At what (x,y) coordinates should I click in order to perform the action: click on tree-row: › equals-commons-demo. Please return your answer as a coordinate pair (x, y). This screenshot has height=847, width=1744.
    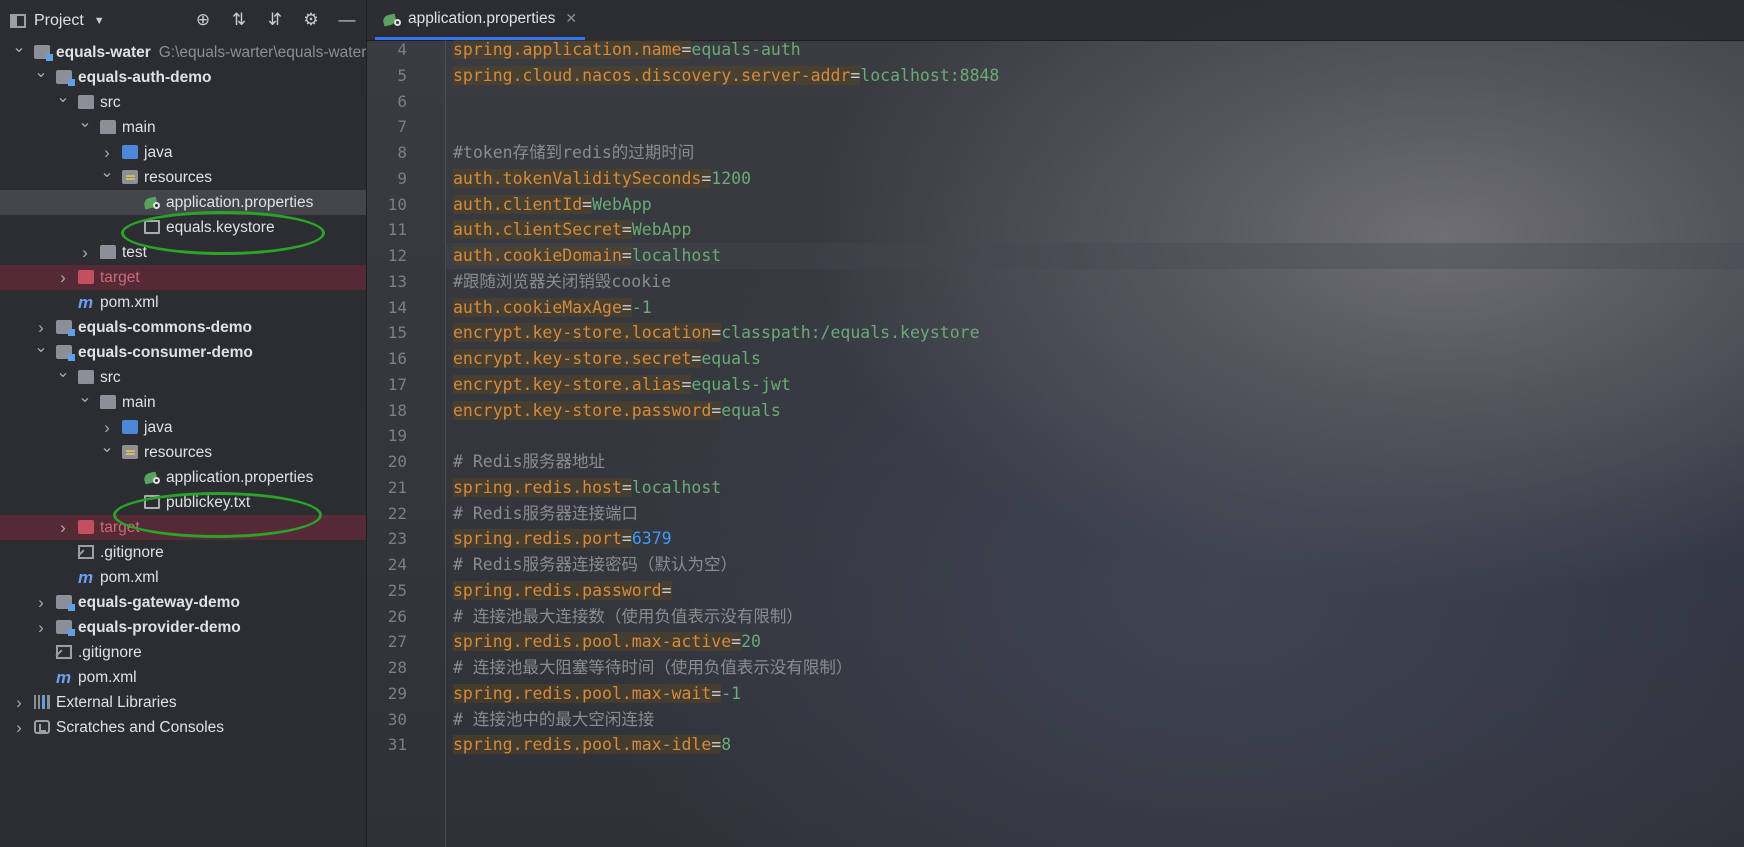
    Looking at the image, I should click on (183, 327).